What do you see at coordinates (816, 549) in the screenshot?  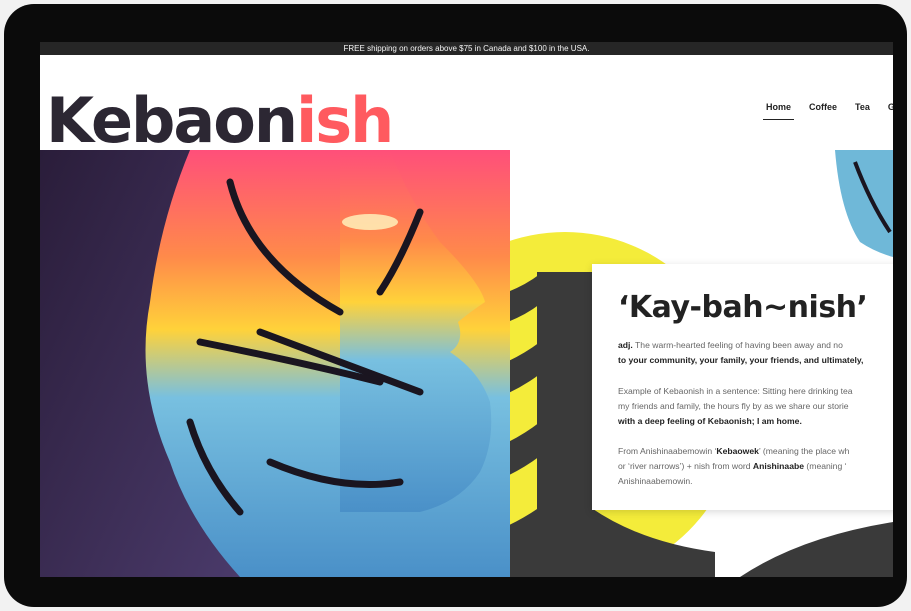 I see `tree-shape-right` at bounding box center [816, 549].